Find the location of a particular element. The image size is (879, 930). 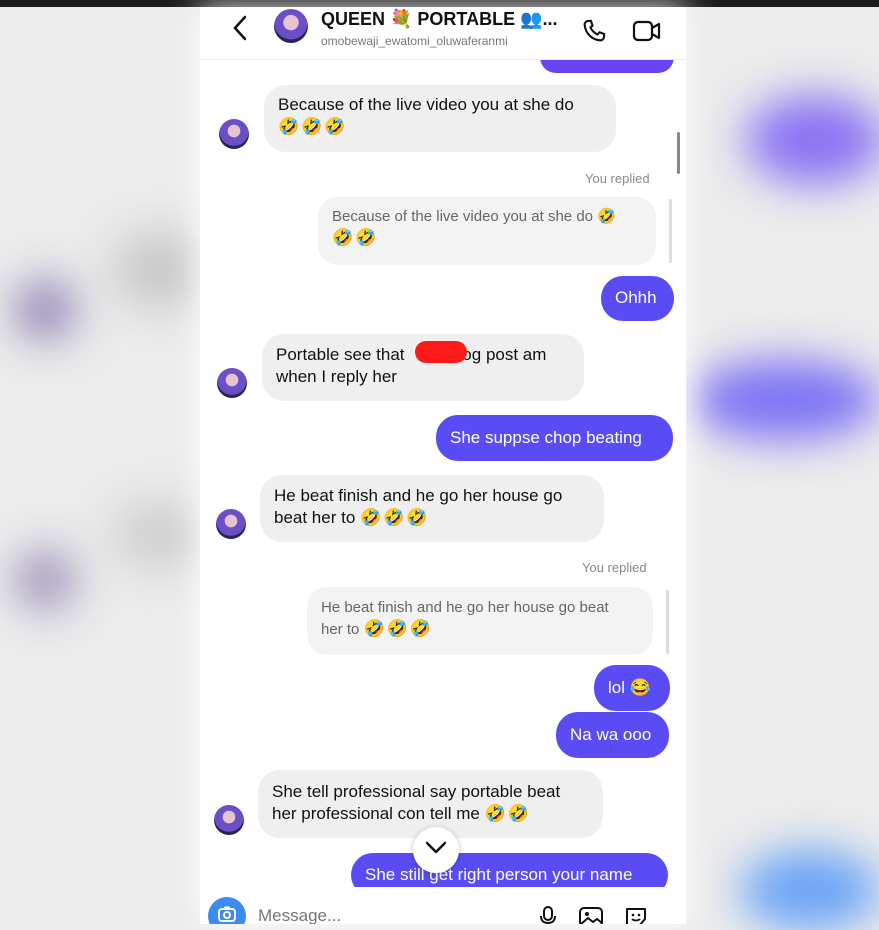

message-text: log post am is located at coordinates (502, 354).